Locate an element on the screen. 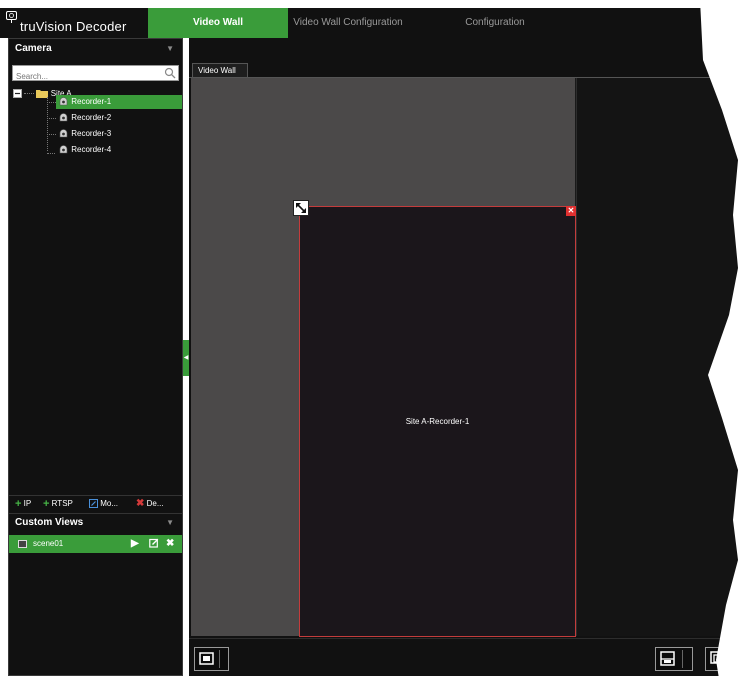 Image resolution: width=740 pixels, height=685 pixels. tab-video-wall: Video Wall is located at coordinates (218, 23).